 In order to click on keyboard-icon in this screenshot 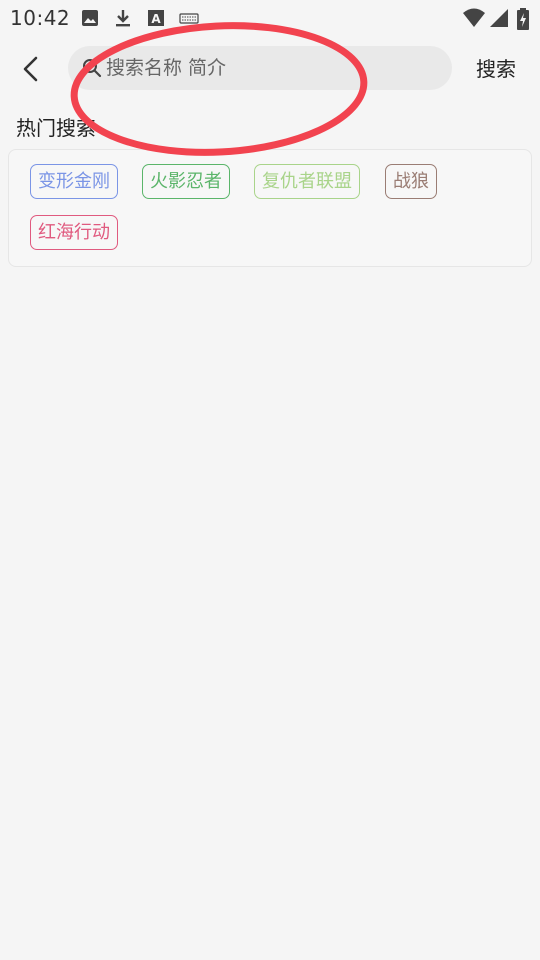, I will do `click(189, 18)`.